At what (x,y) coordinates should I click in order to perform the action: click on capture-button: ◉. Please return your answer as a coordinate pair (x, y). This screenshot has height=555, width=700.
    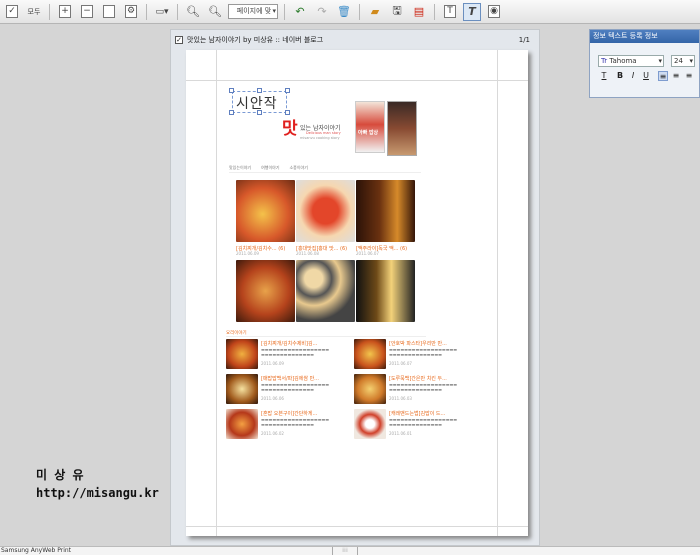
    Looking at the image, I should click on (494, 12).